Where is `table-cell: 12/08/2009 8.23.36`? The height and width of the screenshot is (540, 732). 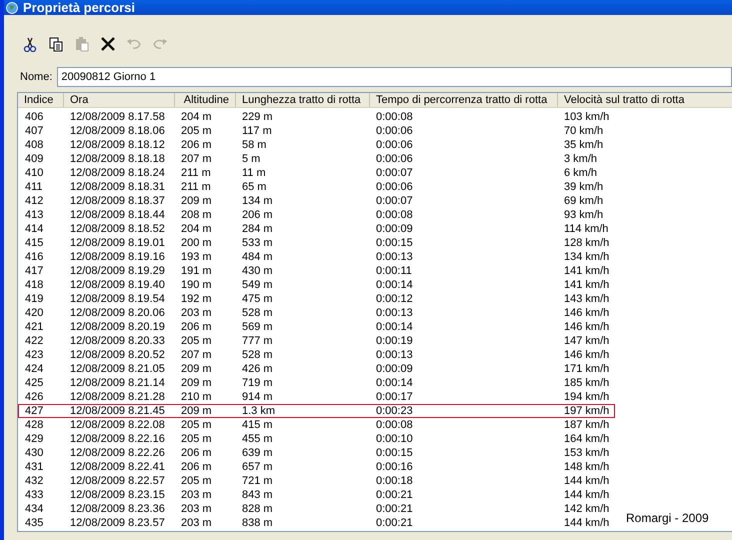 table-cell: 12/08/2009 8.23.36 is located at coordinates (117, 509).